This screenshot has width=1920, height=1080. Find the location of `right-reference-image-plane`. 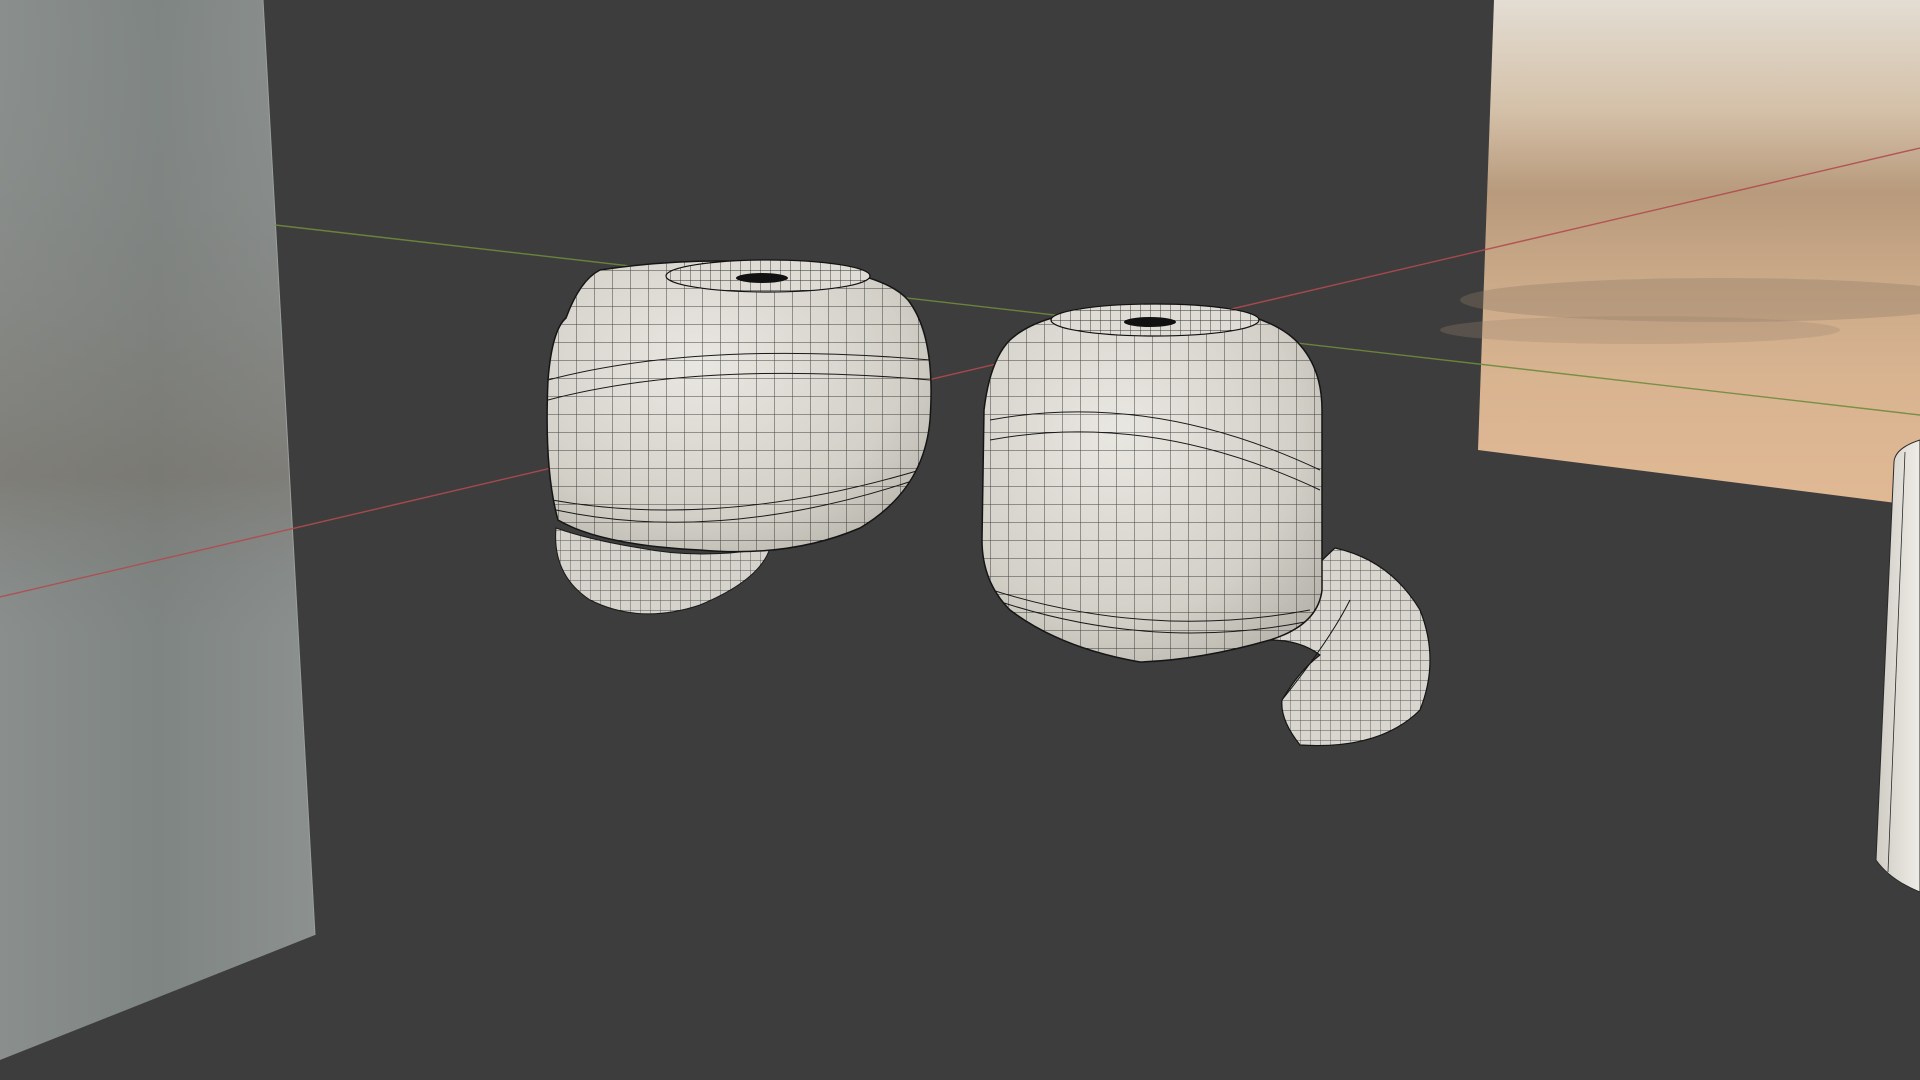

right-reference-image-plane is located at coordinates (1680, 253).